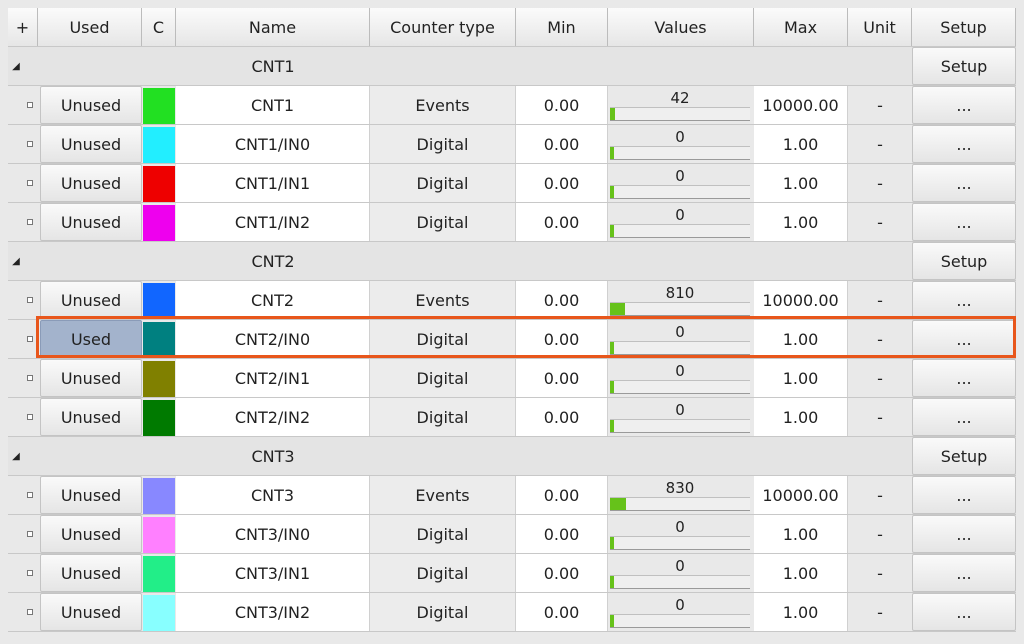 The width and height of the screenshot is (1024, 644). I want to click on column-header-color: C, so click(159, 27).